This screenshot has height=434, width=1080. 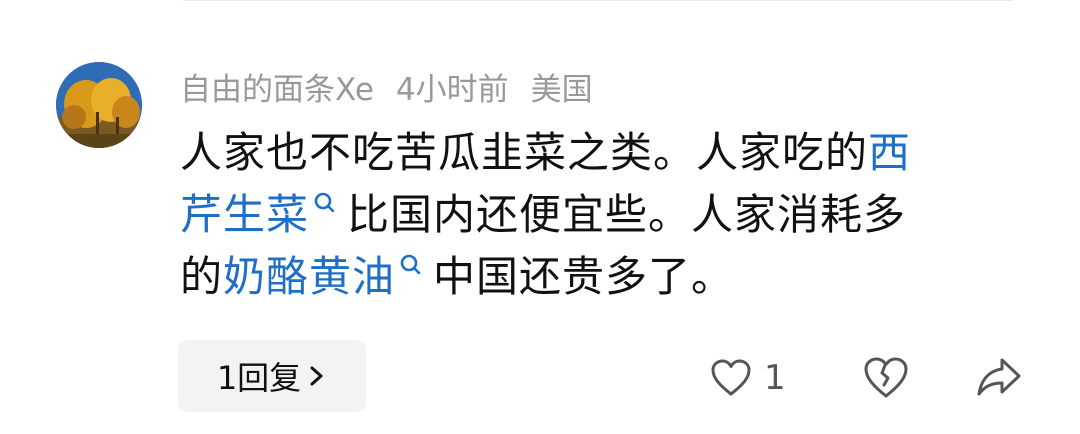 I want to click on avatar, so click(x=99, y=105).